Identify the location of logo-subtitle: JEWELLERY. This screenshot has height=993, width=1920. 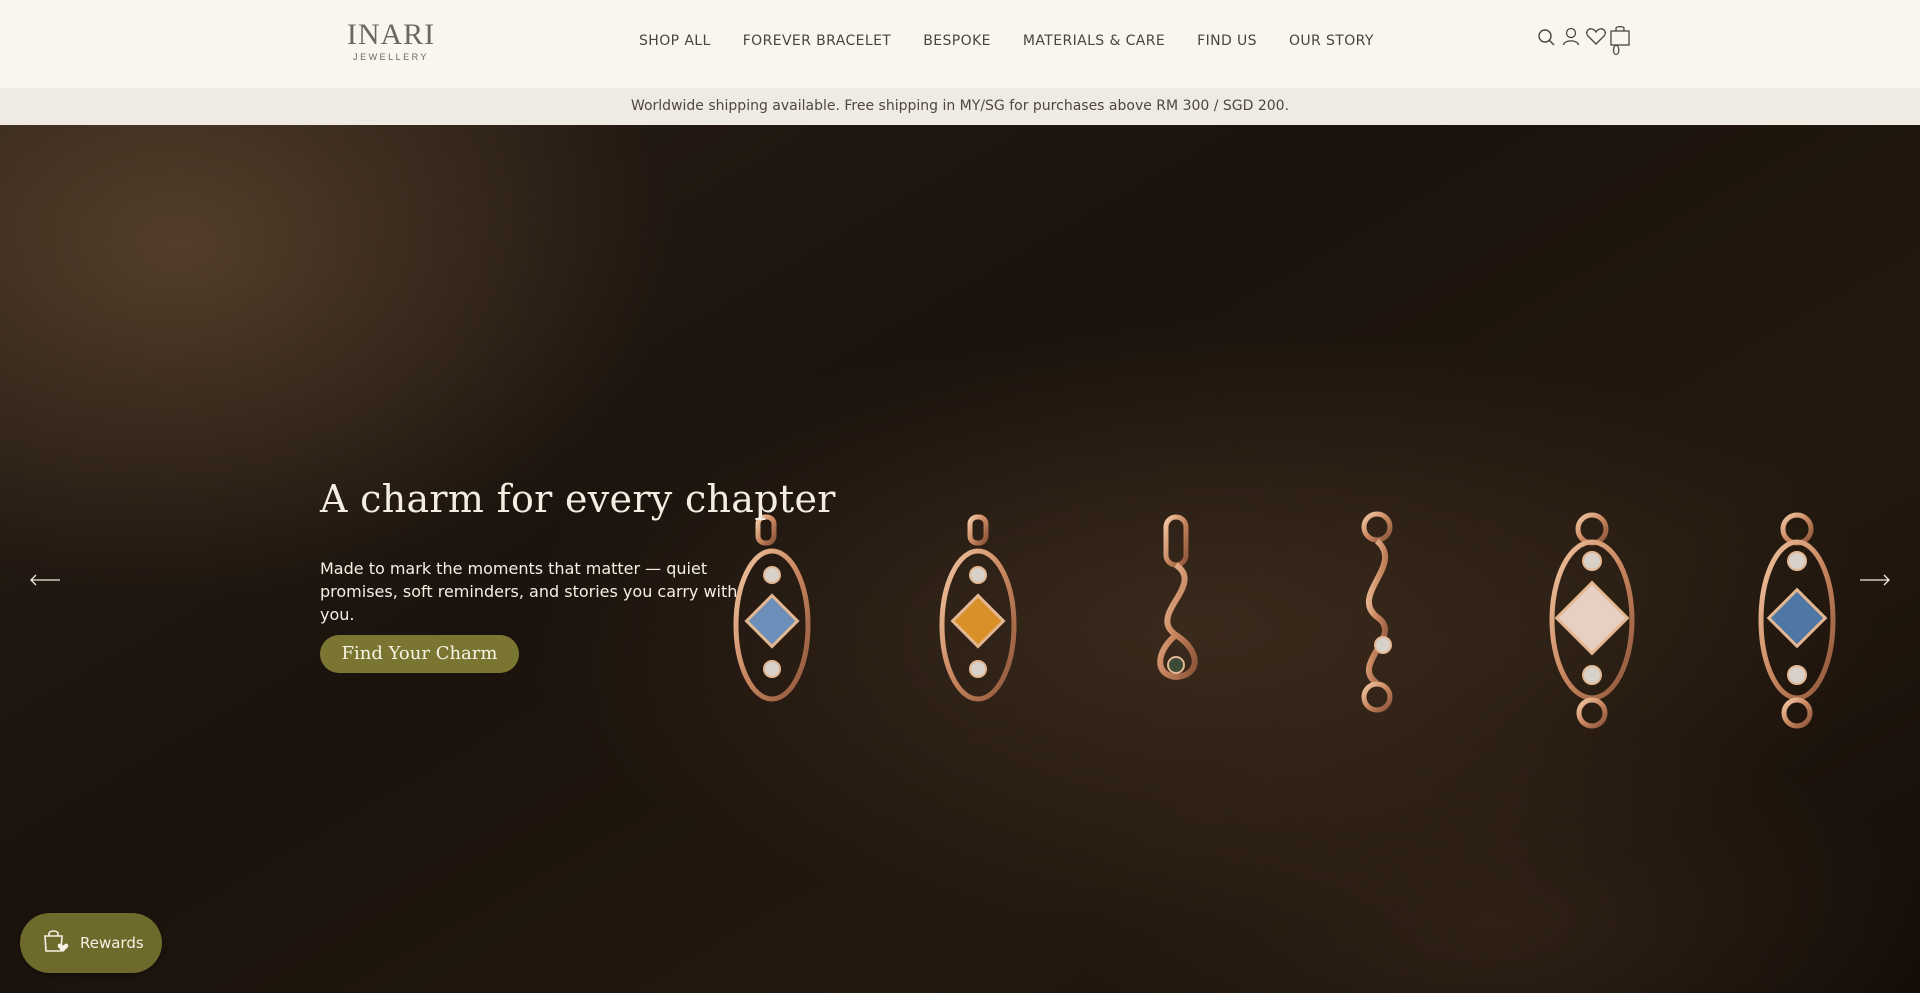
(391, 57).